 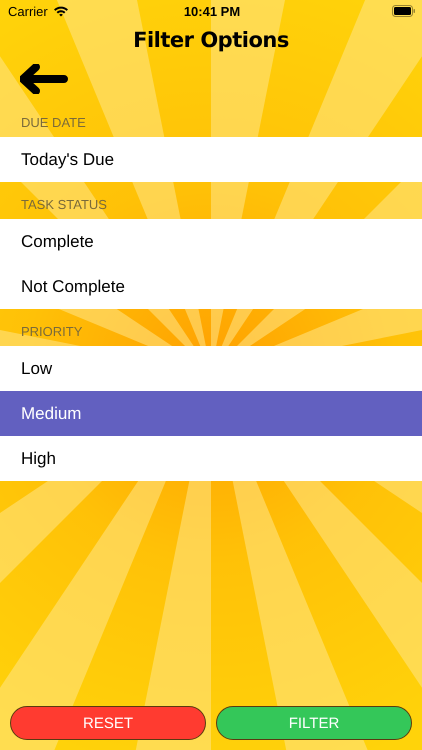 What do you see at coordinates (64, 205) in the screenshot?
I see `section-header: TASK STATUS` at bounding box center [64, 205].